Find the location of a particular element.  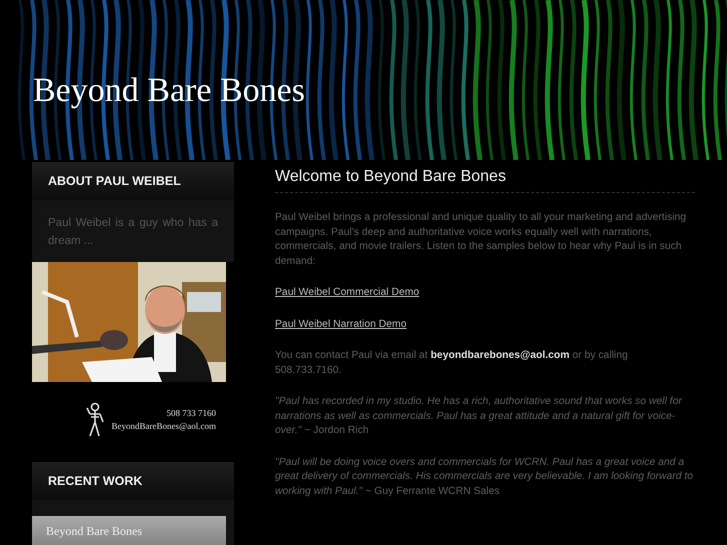

skeleton-icon is located at coordinates (95, 420).